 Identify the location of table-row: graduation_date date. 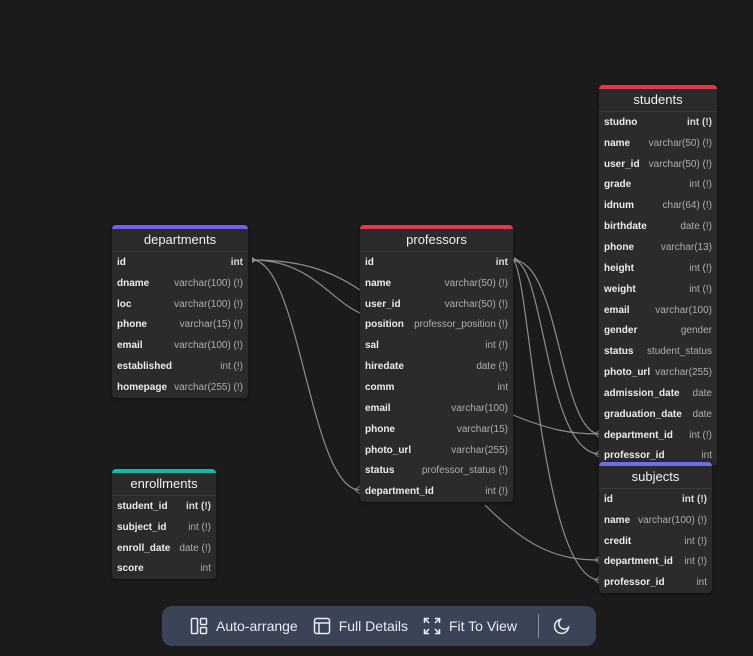
(658, 414).